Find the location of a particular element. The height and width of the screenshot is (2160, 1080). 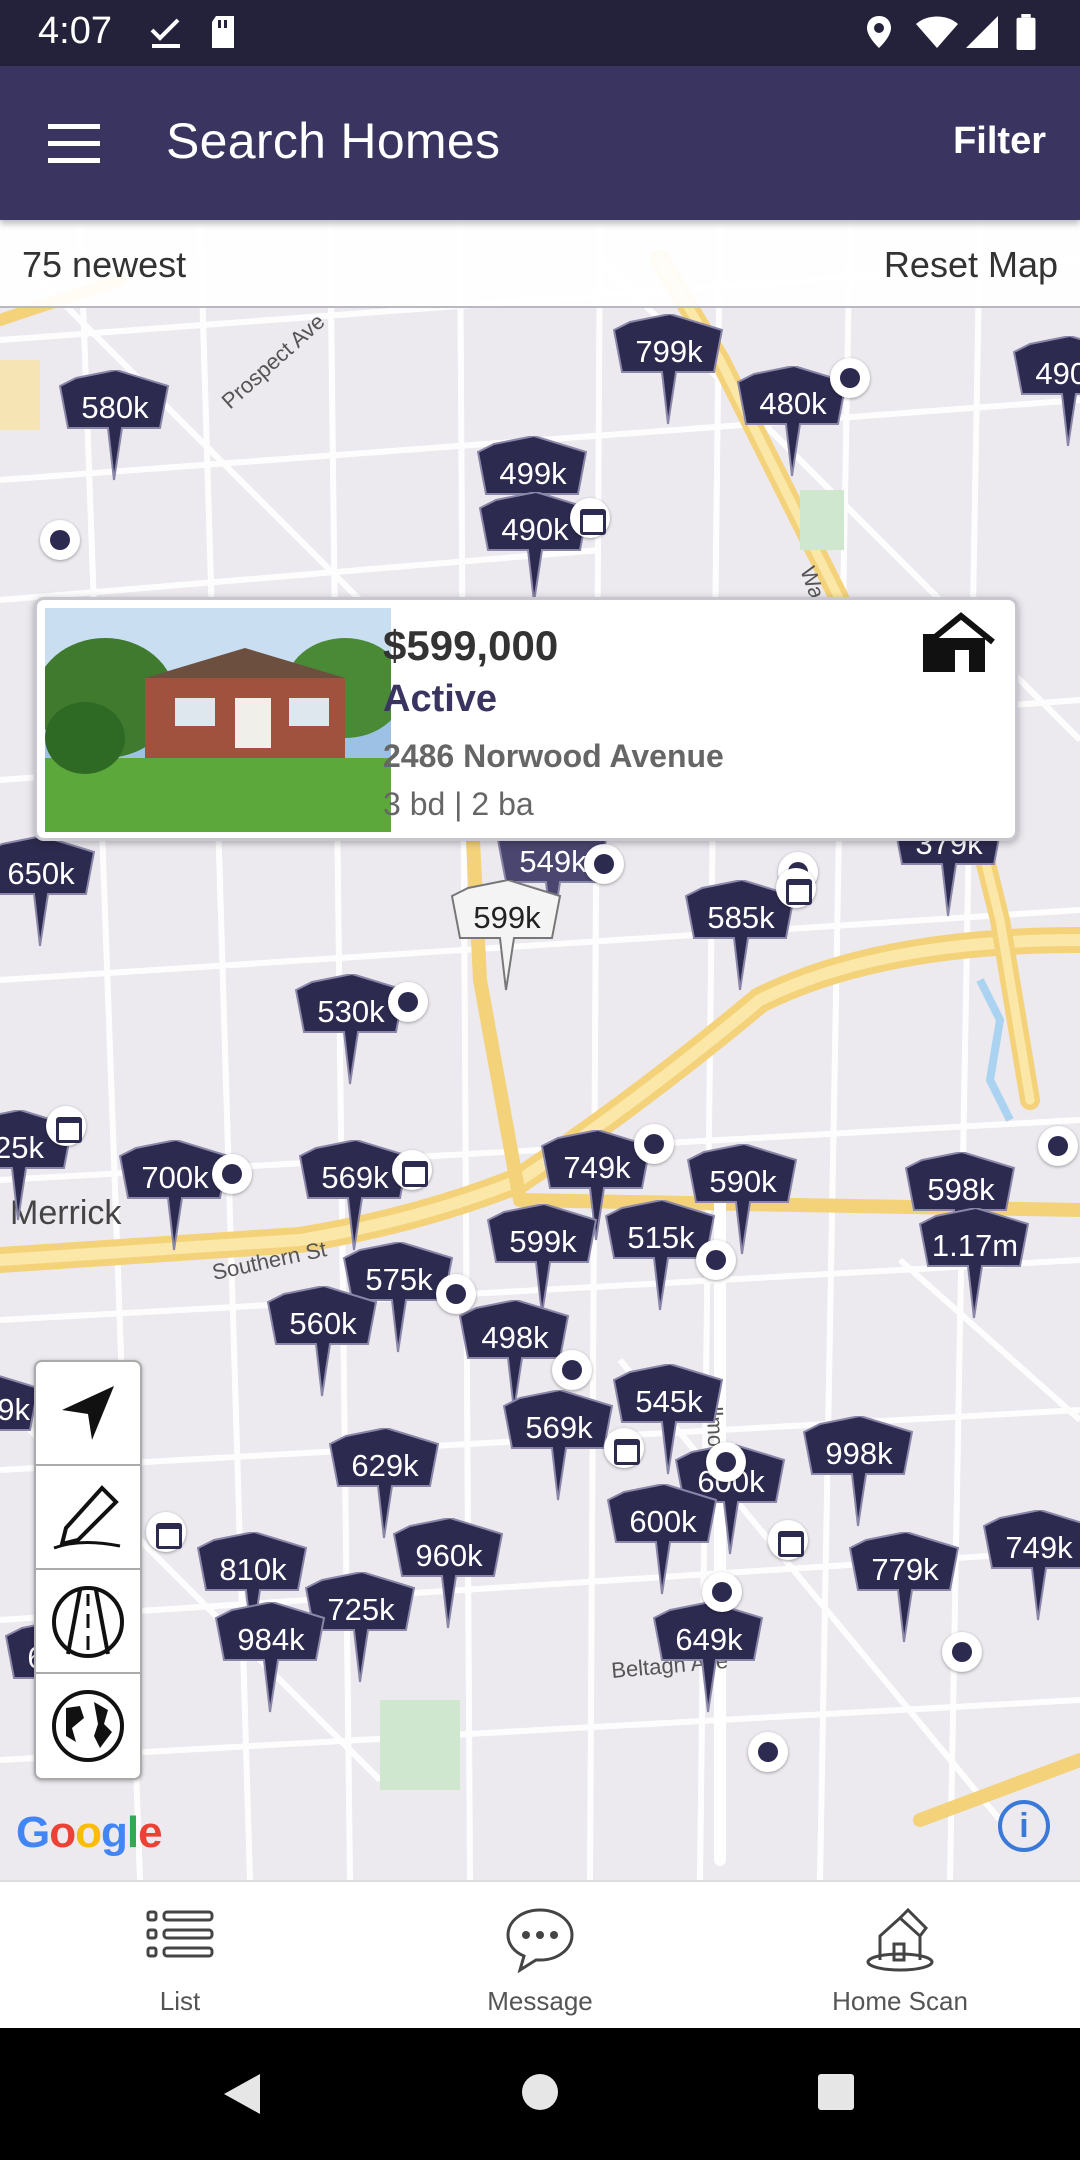

filter-button: Filter is located at coordinates (999, 141).